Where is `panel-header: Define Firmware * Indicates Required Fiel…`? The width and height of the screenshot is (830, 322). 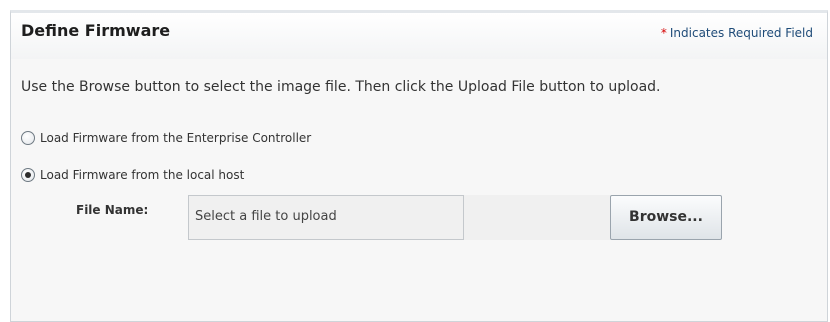
panel-header: Define Firmware * Indicates Required Fiel… is located at coordinates (419, 36).